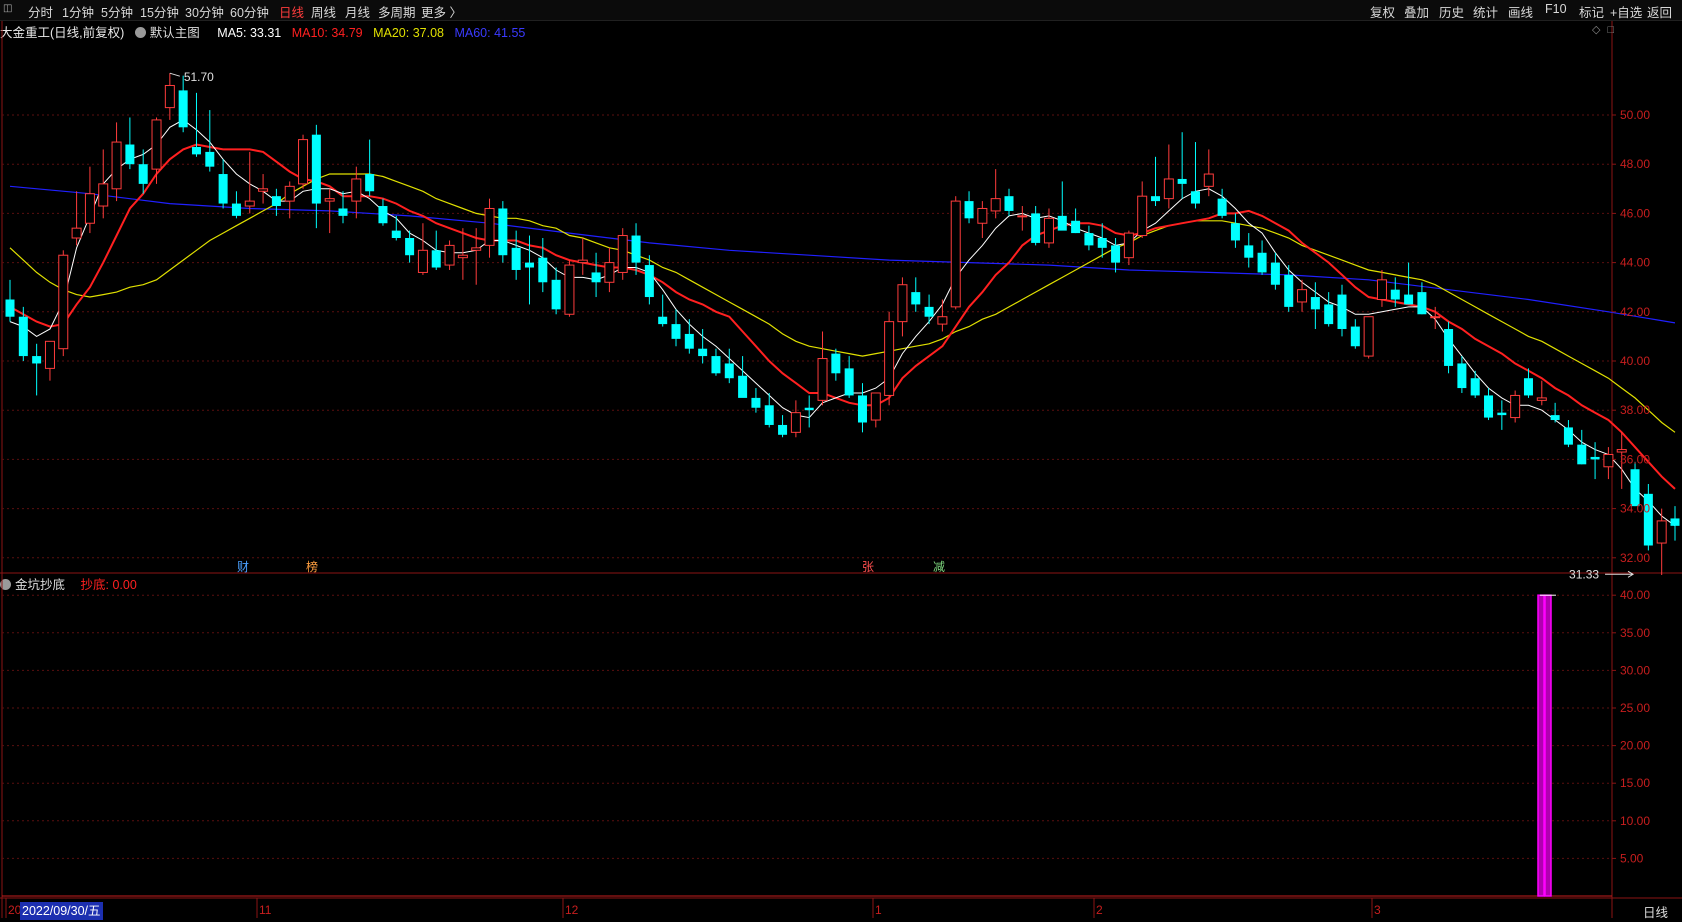 The image size is (1682, 922). Describe the element at coordinates (1655, 911) in the screenshot. I see `period-label: 日线` at that location.